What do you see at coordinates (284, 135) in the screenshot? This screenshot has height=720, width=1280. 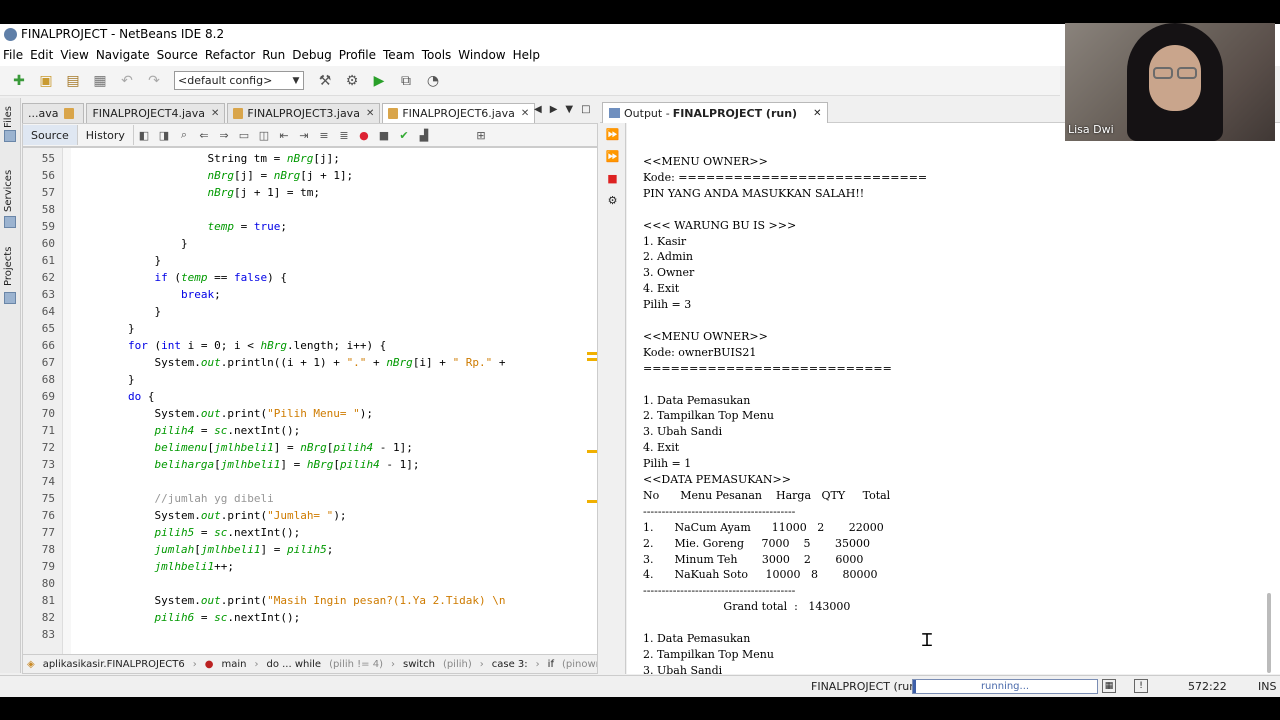 I see `shift-left-icon: ⇤` at bounding box center [284, 135].